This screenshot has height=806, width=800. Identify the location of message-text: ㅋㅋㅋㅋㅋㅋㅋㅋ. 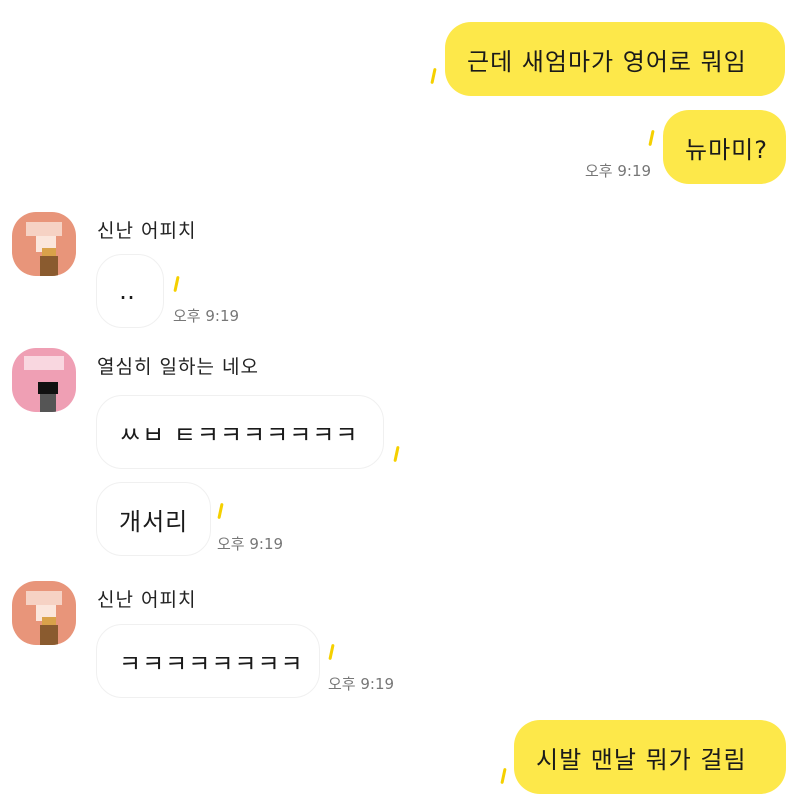
(211, 663).